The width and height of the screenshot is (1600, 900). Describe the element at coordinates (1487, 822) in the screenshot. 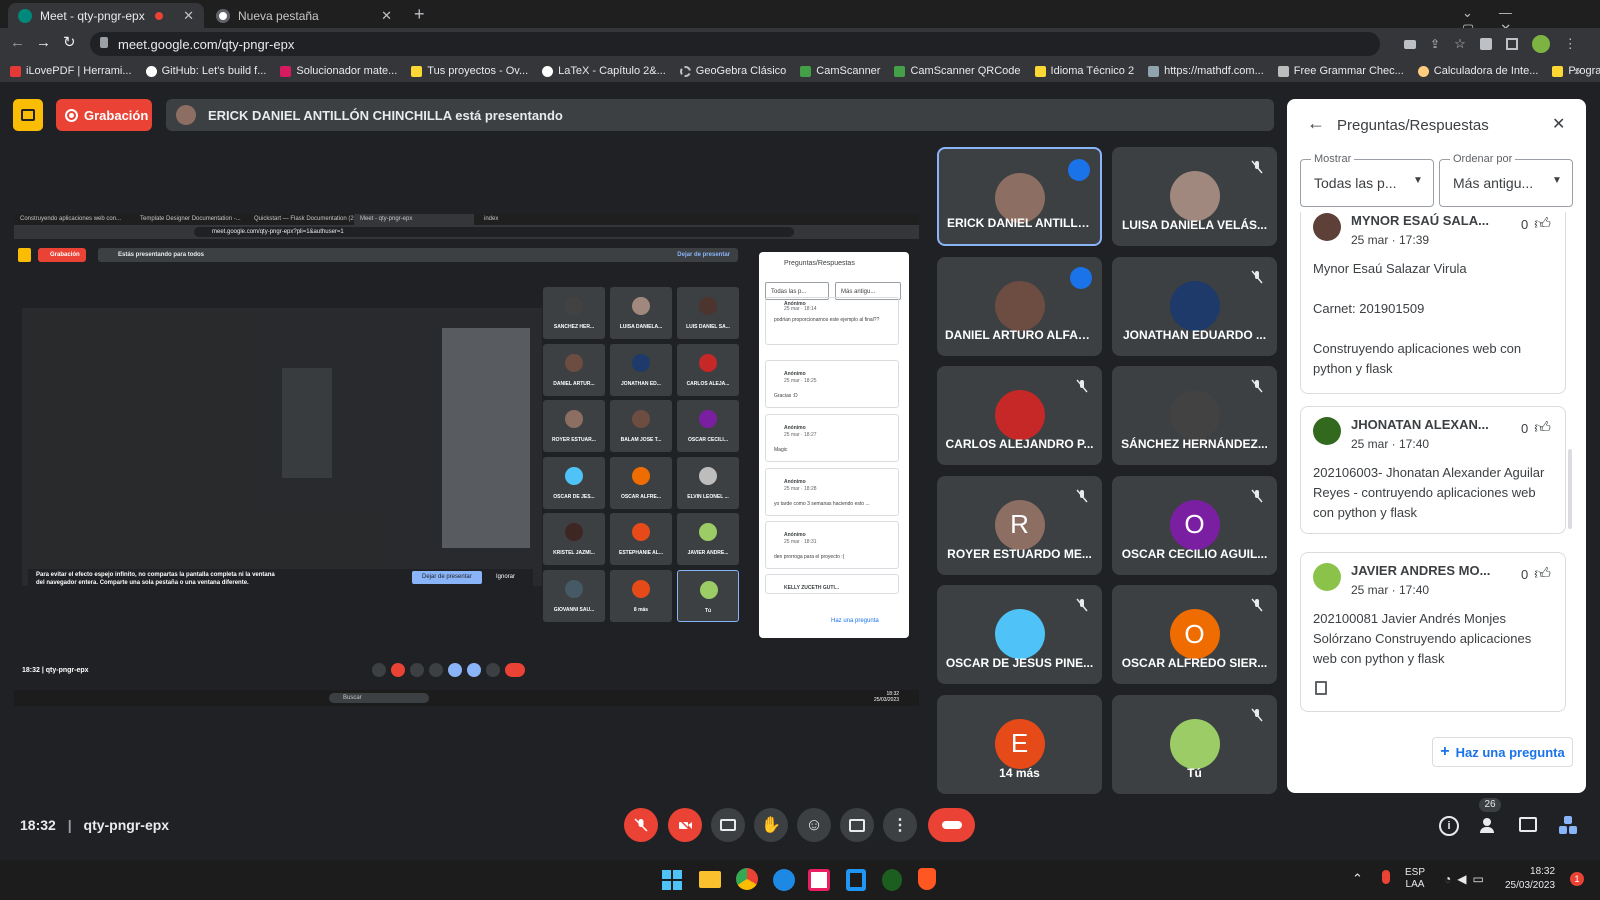

I see `people-icon` at that location.